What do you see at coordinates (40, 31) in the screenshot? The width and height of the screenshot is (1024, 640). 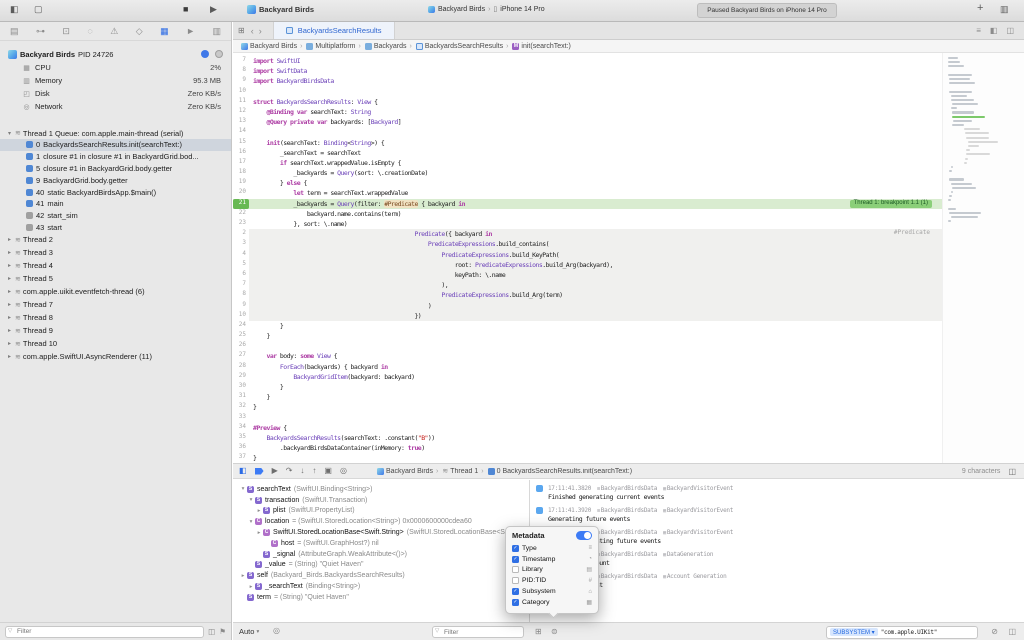 I see `source-control-navigator-icon: ⊶` at bounding box center [40, 31].